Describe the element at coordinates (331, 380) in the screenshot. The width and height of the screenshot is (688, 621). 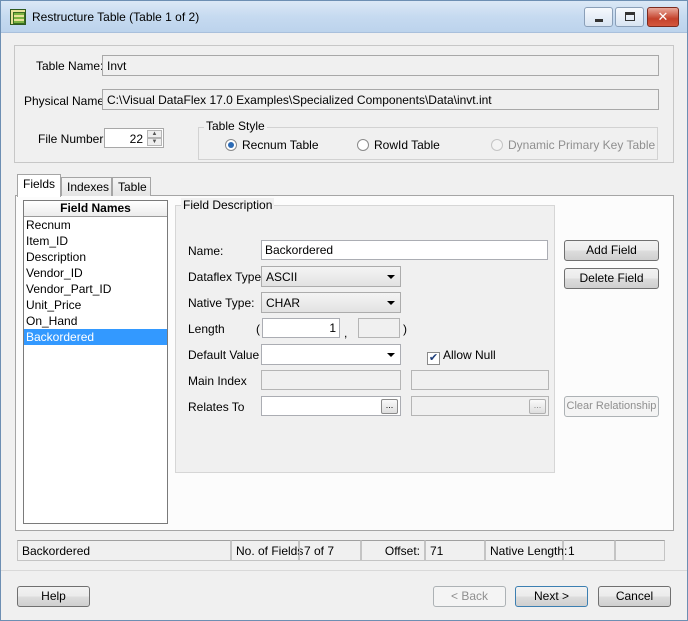
I see `main-index-field` at that location.